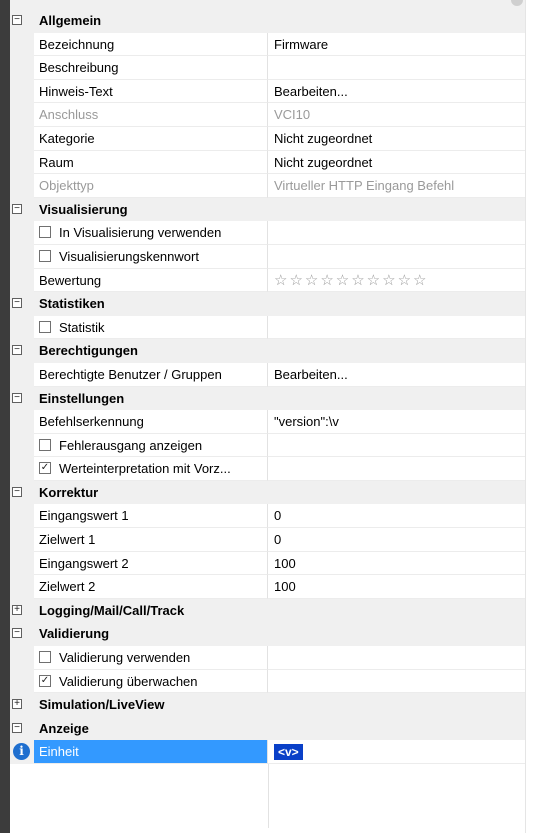  I want to click on property-row-raum: Raum Nicht zugeordnet, so click(267, 162).